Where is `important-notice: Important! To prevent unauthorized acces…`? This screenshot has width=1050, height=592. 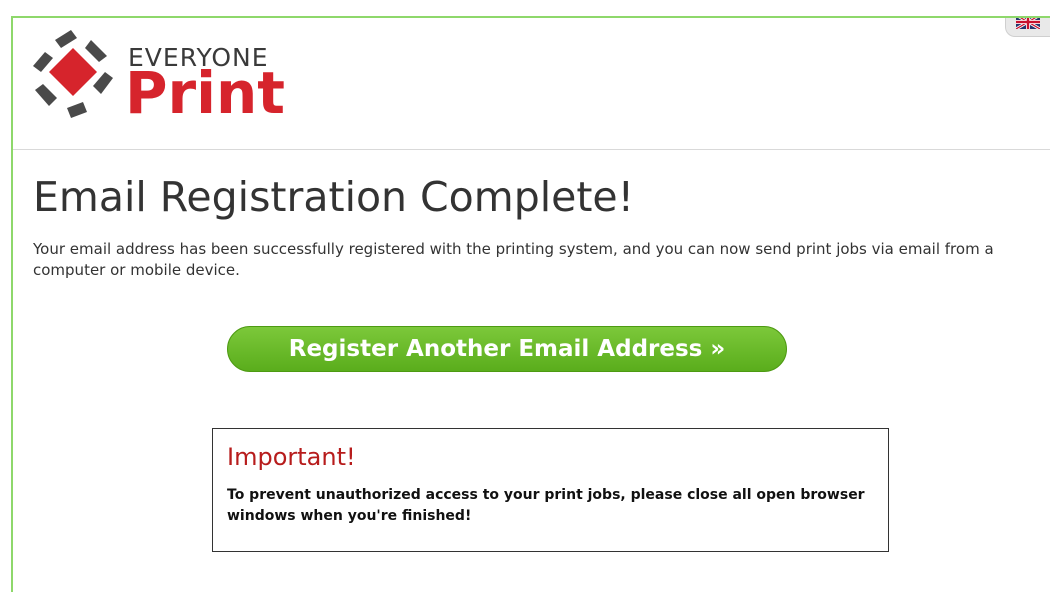 important-notice: Important! To prevent unauthorized acces… is located at coordinates (550, 490).